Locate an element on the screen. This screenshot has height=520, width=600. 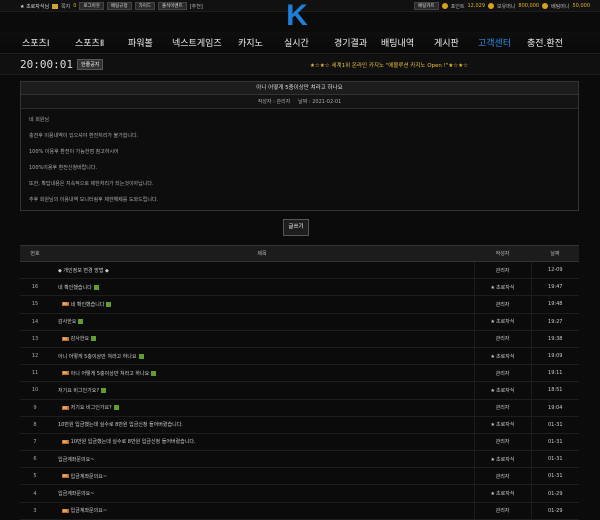
table-row: 6 입금계좌문의요~ ★초로자식 01-31 is located at coordinates (299, 459).